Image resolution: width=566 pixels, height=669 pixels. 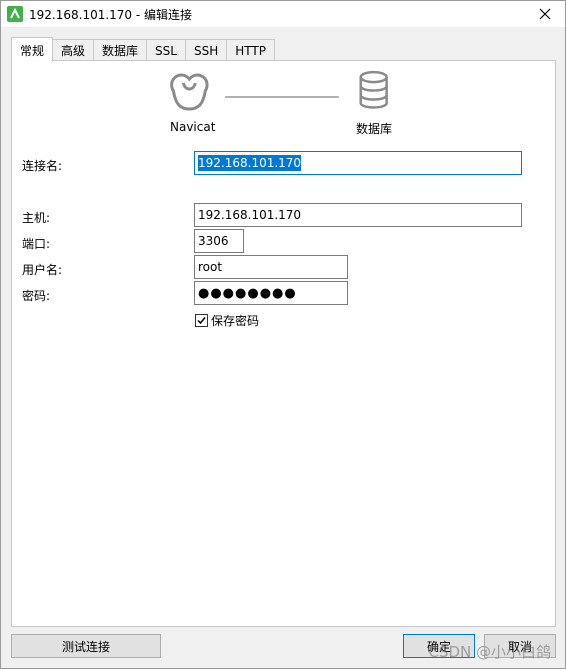 What do you see at coordinates (210, 267) in the screenshot?
I see `username-value: root` at bounding box center [210, 267].